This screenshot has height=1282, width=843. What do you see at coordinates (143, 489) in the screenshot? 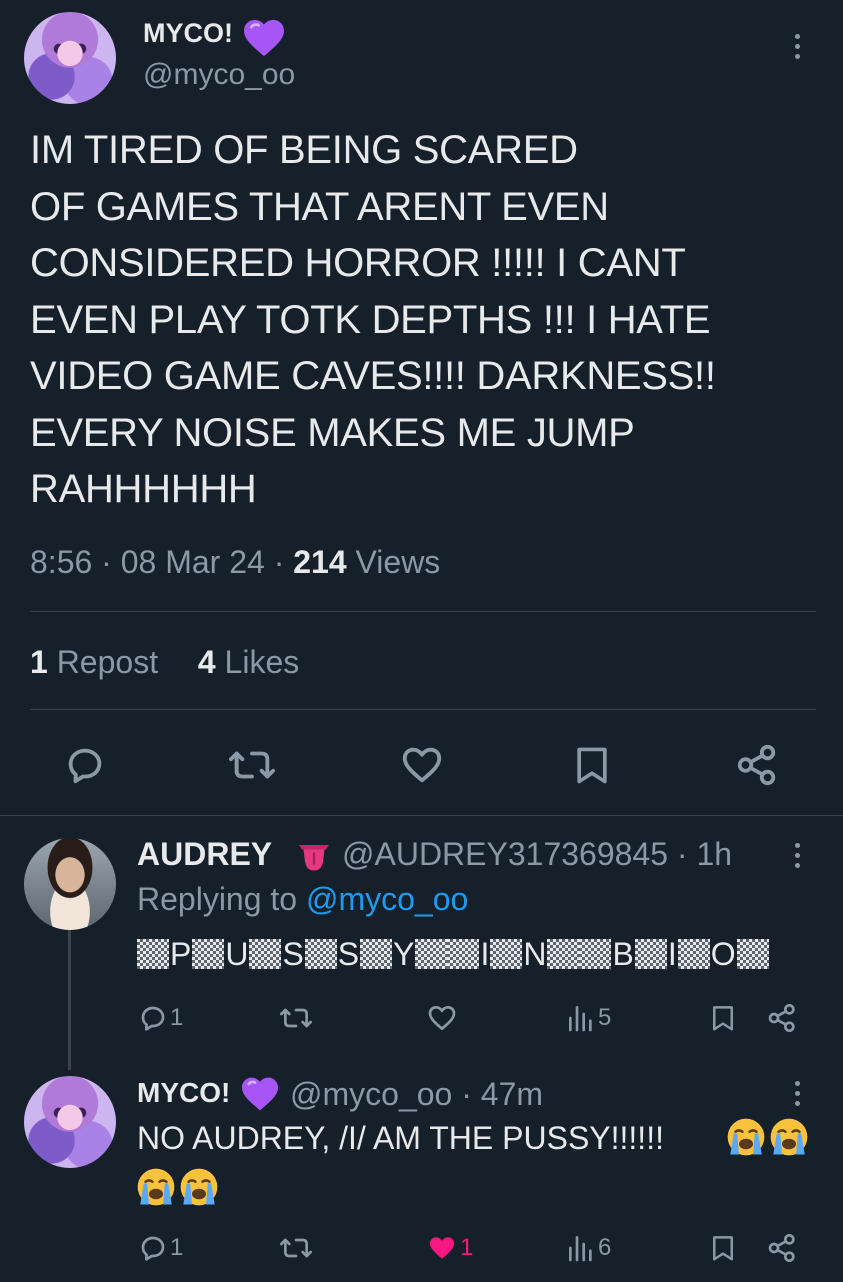
I see `tweet-text-line: RAHHHHHH` at bounding box center [143, 489].